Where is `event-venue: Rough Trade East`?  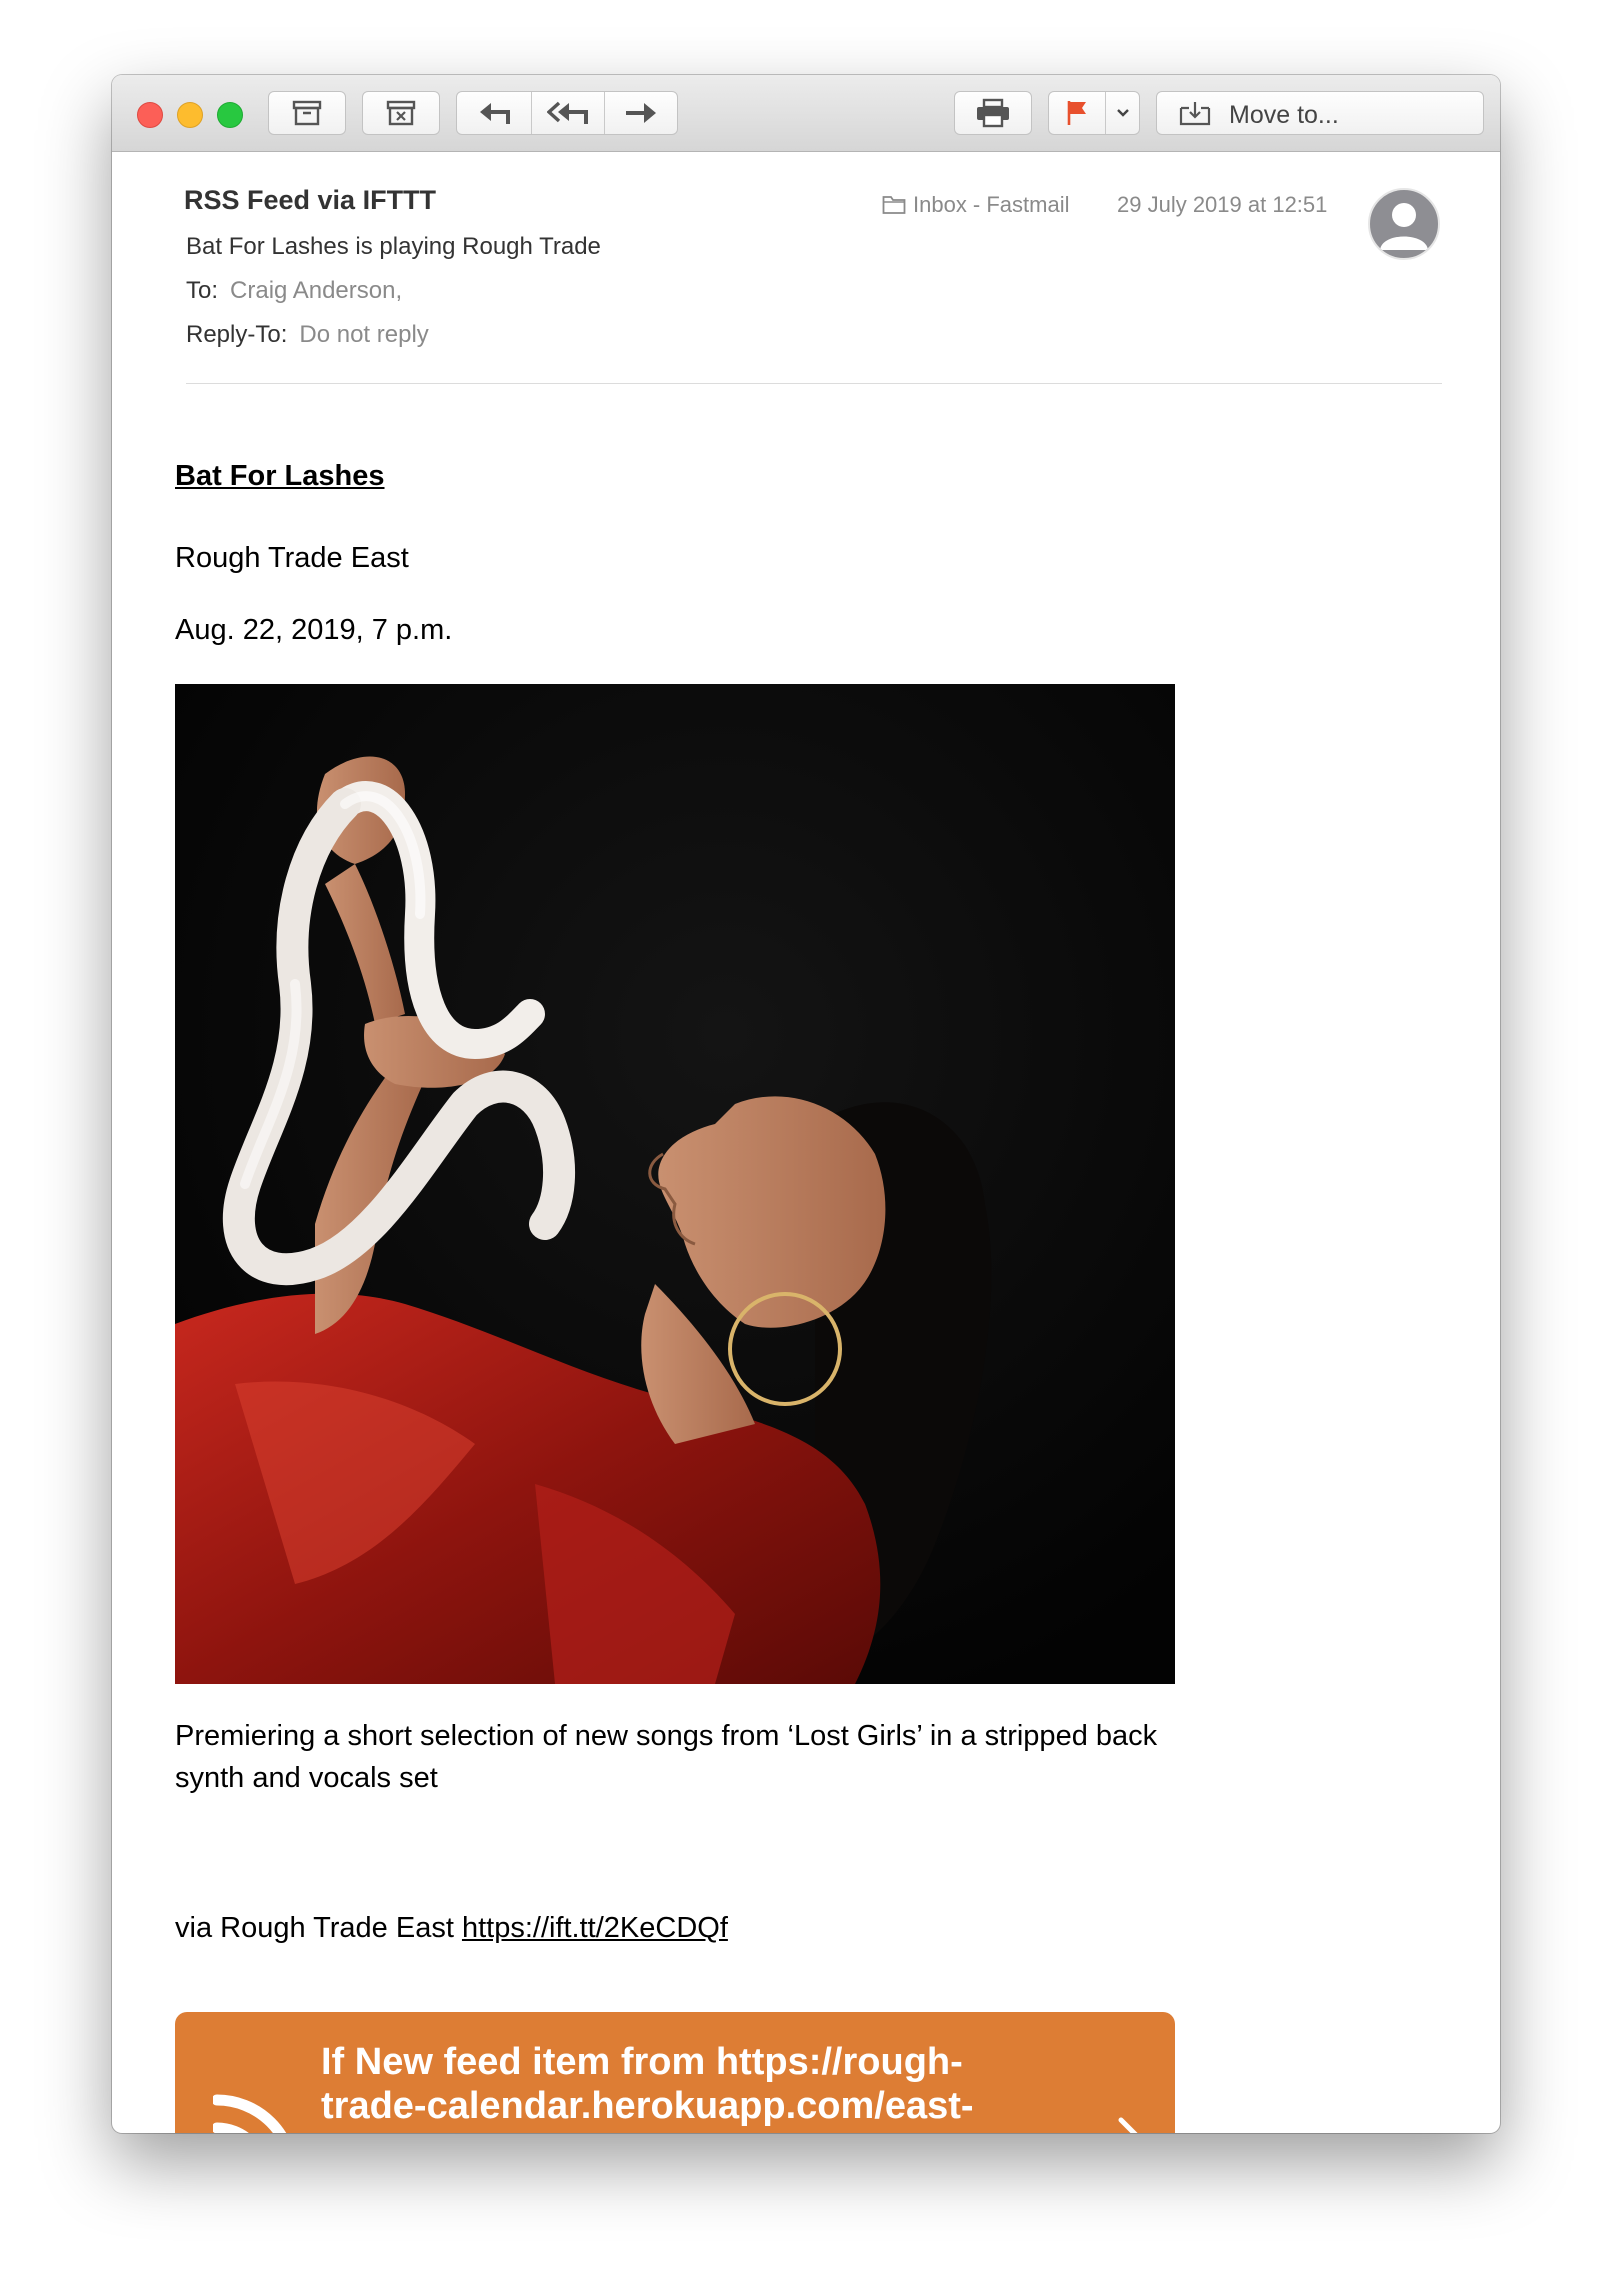 event-venue: Rough Trade East is located at coordinates (292, 558).